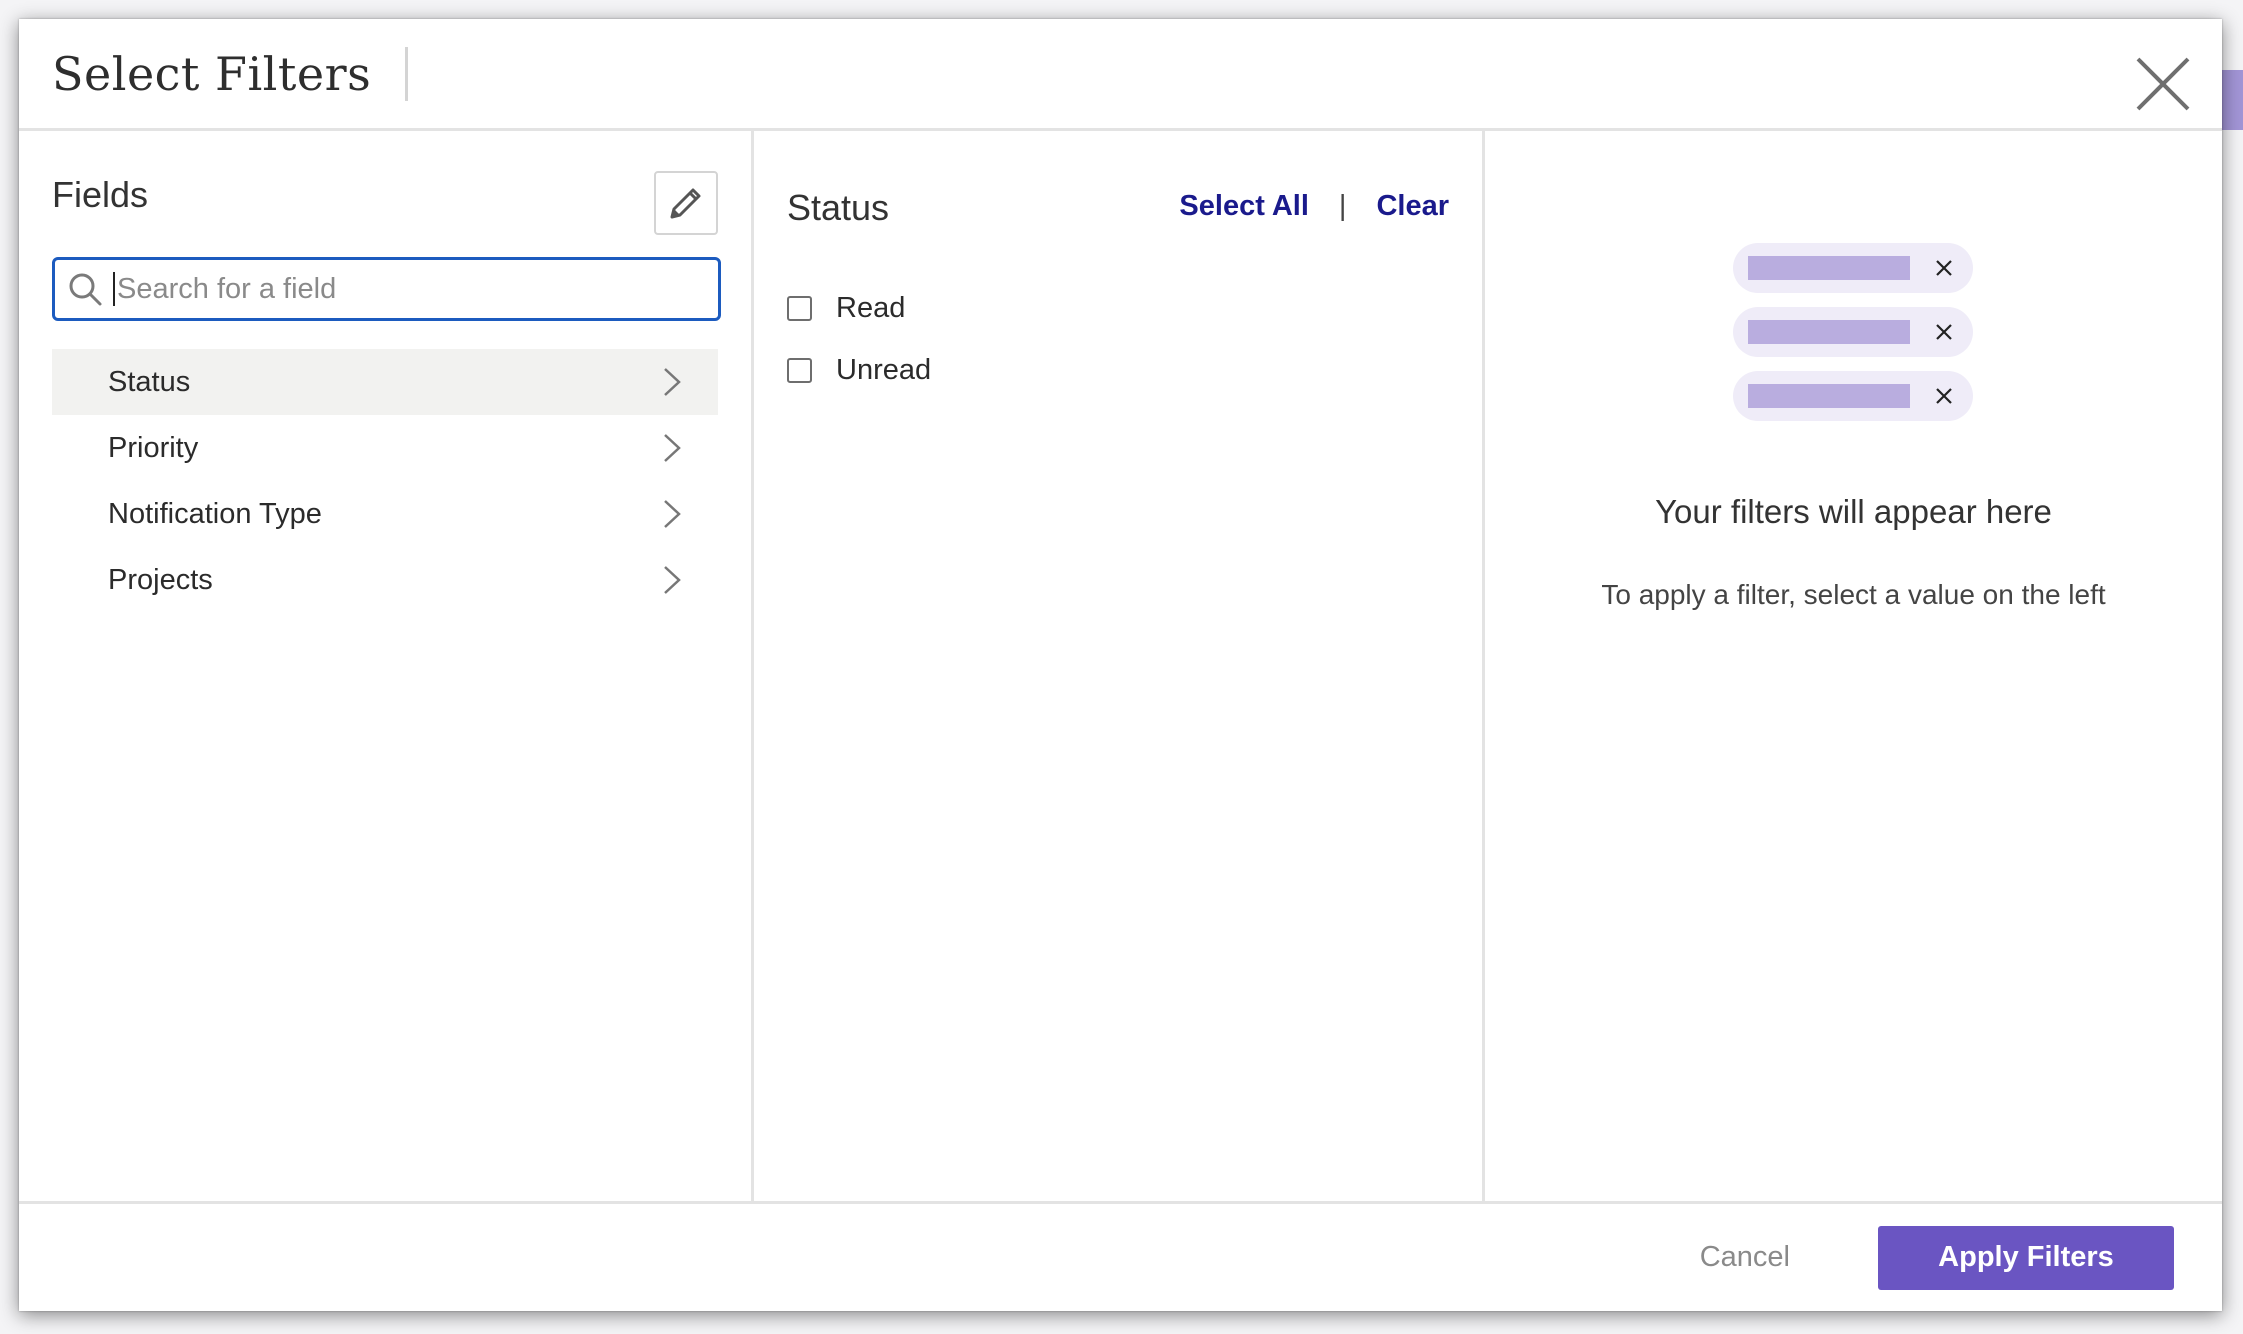 The width and height of the screenshot is (2243, 1334). I want to click on option-read: Read, so click(1118, 308).